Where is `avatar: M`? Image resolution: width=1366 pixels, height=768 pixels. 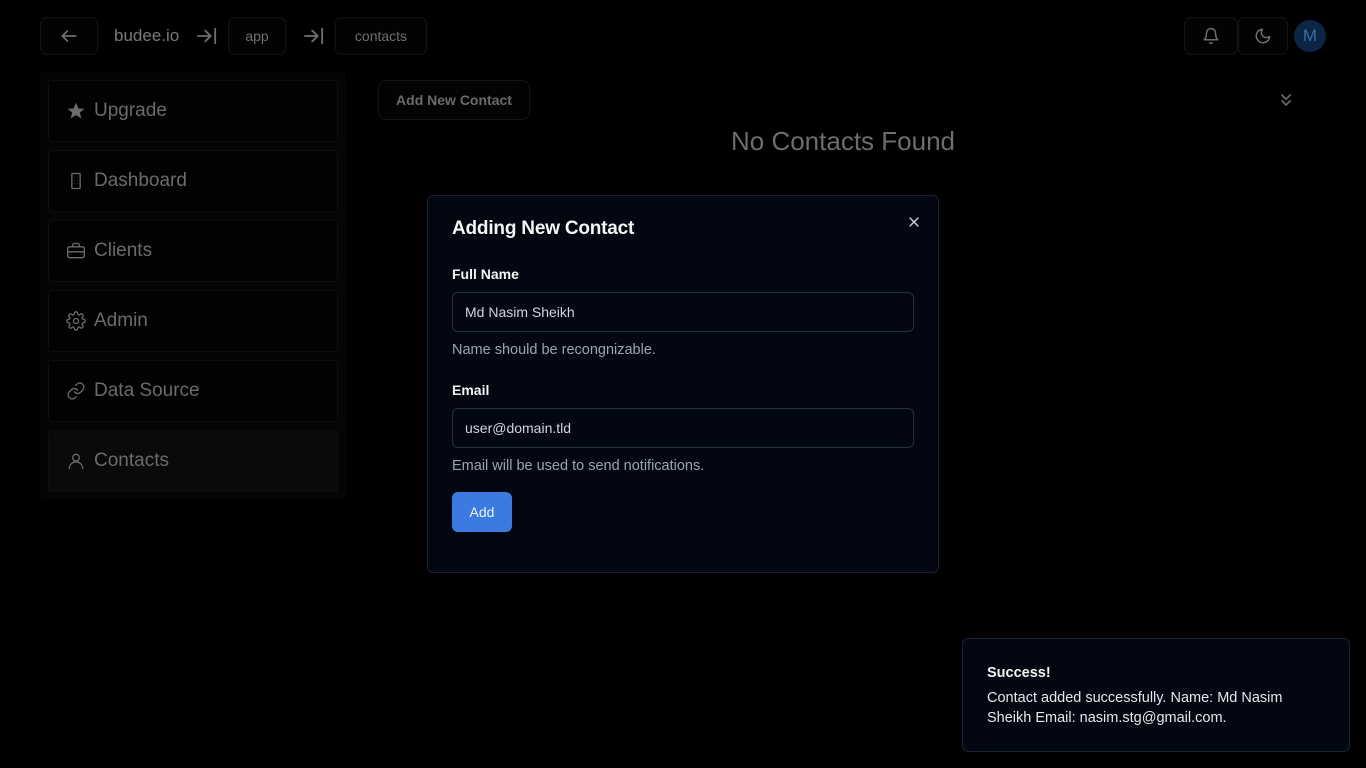 avatar: M is located at coordinates (1310, 36).